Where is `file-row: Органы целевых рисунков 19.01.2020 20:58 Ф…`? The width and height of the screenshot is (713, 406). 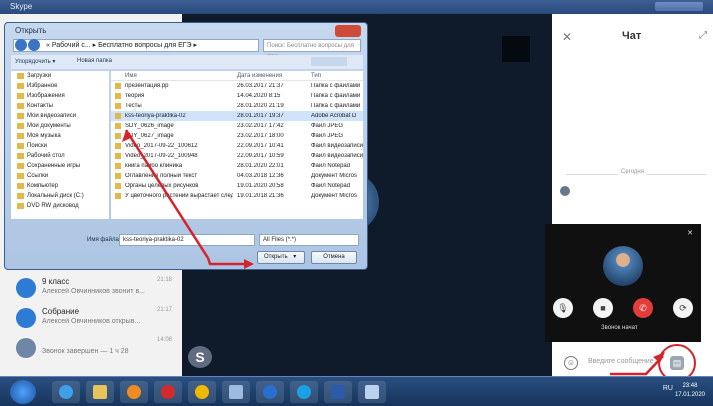
file-row: Органы целевых рисунков 19.01.2020 20:58 Ф… is located at coordinates (237, 186).